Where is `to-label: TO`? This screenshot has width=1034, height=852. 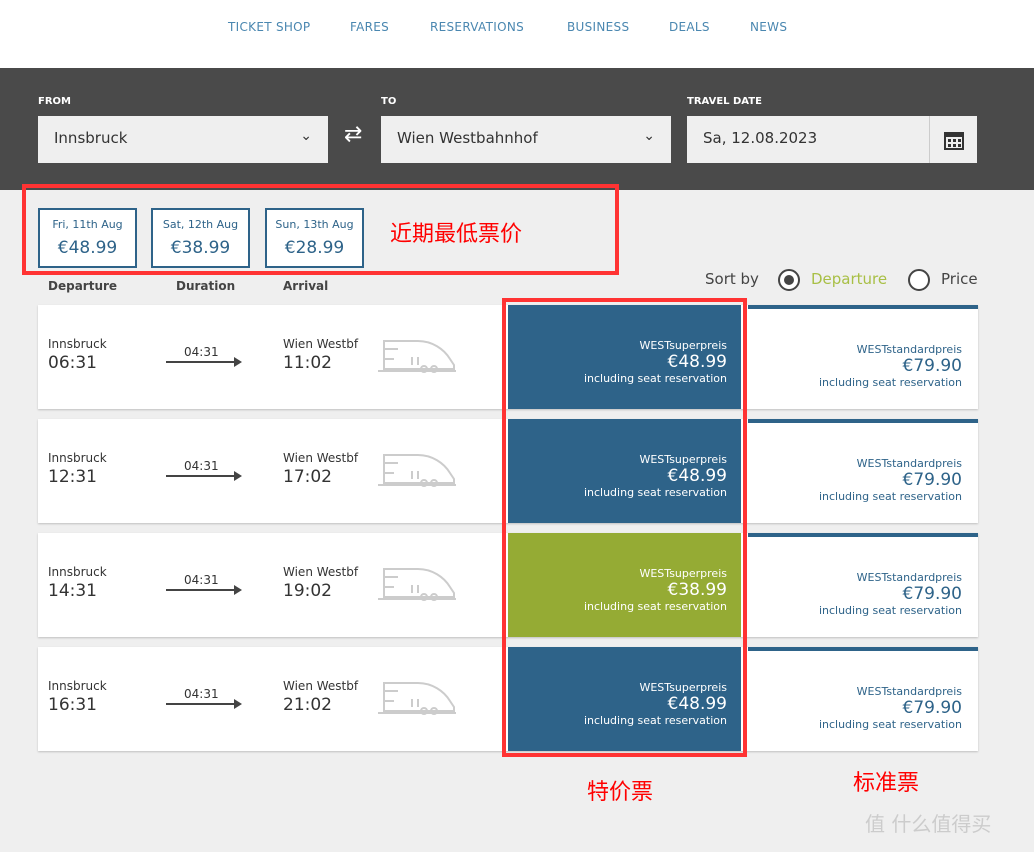 to-label: TO is located at coordinates (389, 101).